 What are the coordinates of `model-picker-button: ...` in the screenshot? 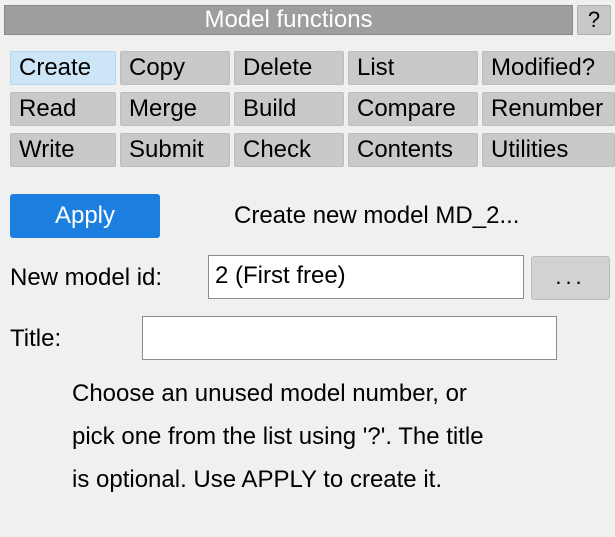 It's located at (570, 278).